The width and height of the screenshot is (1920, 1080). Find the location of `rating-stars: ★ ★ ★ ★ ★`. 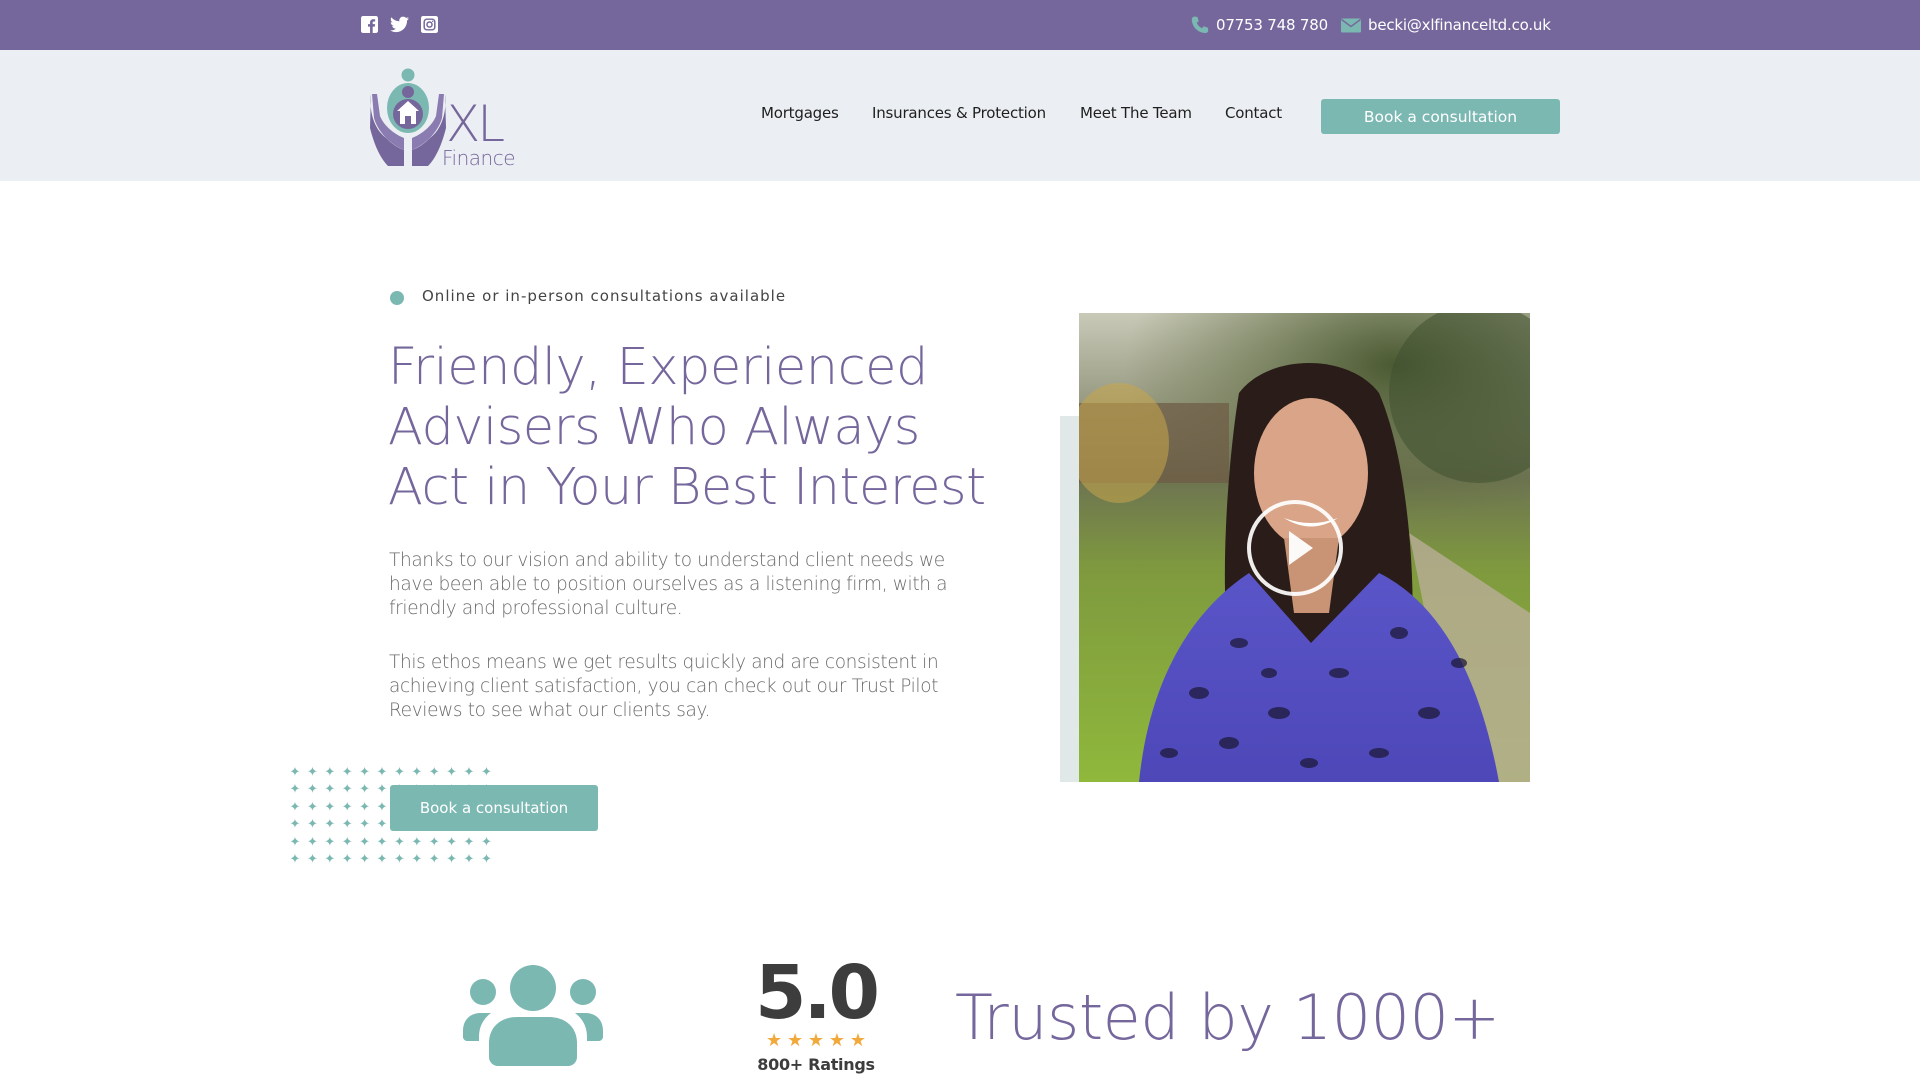

rating-stars: ★ ★ ★ ★ ★ is located at coordinates (816, 1041).